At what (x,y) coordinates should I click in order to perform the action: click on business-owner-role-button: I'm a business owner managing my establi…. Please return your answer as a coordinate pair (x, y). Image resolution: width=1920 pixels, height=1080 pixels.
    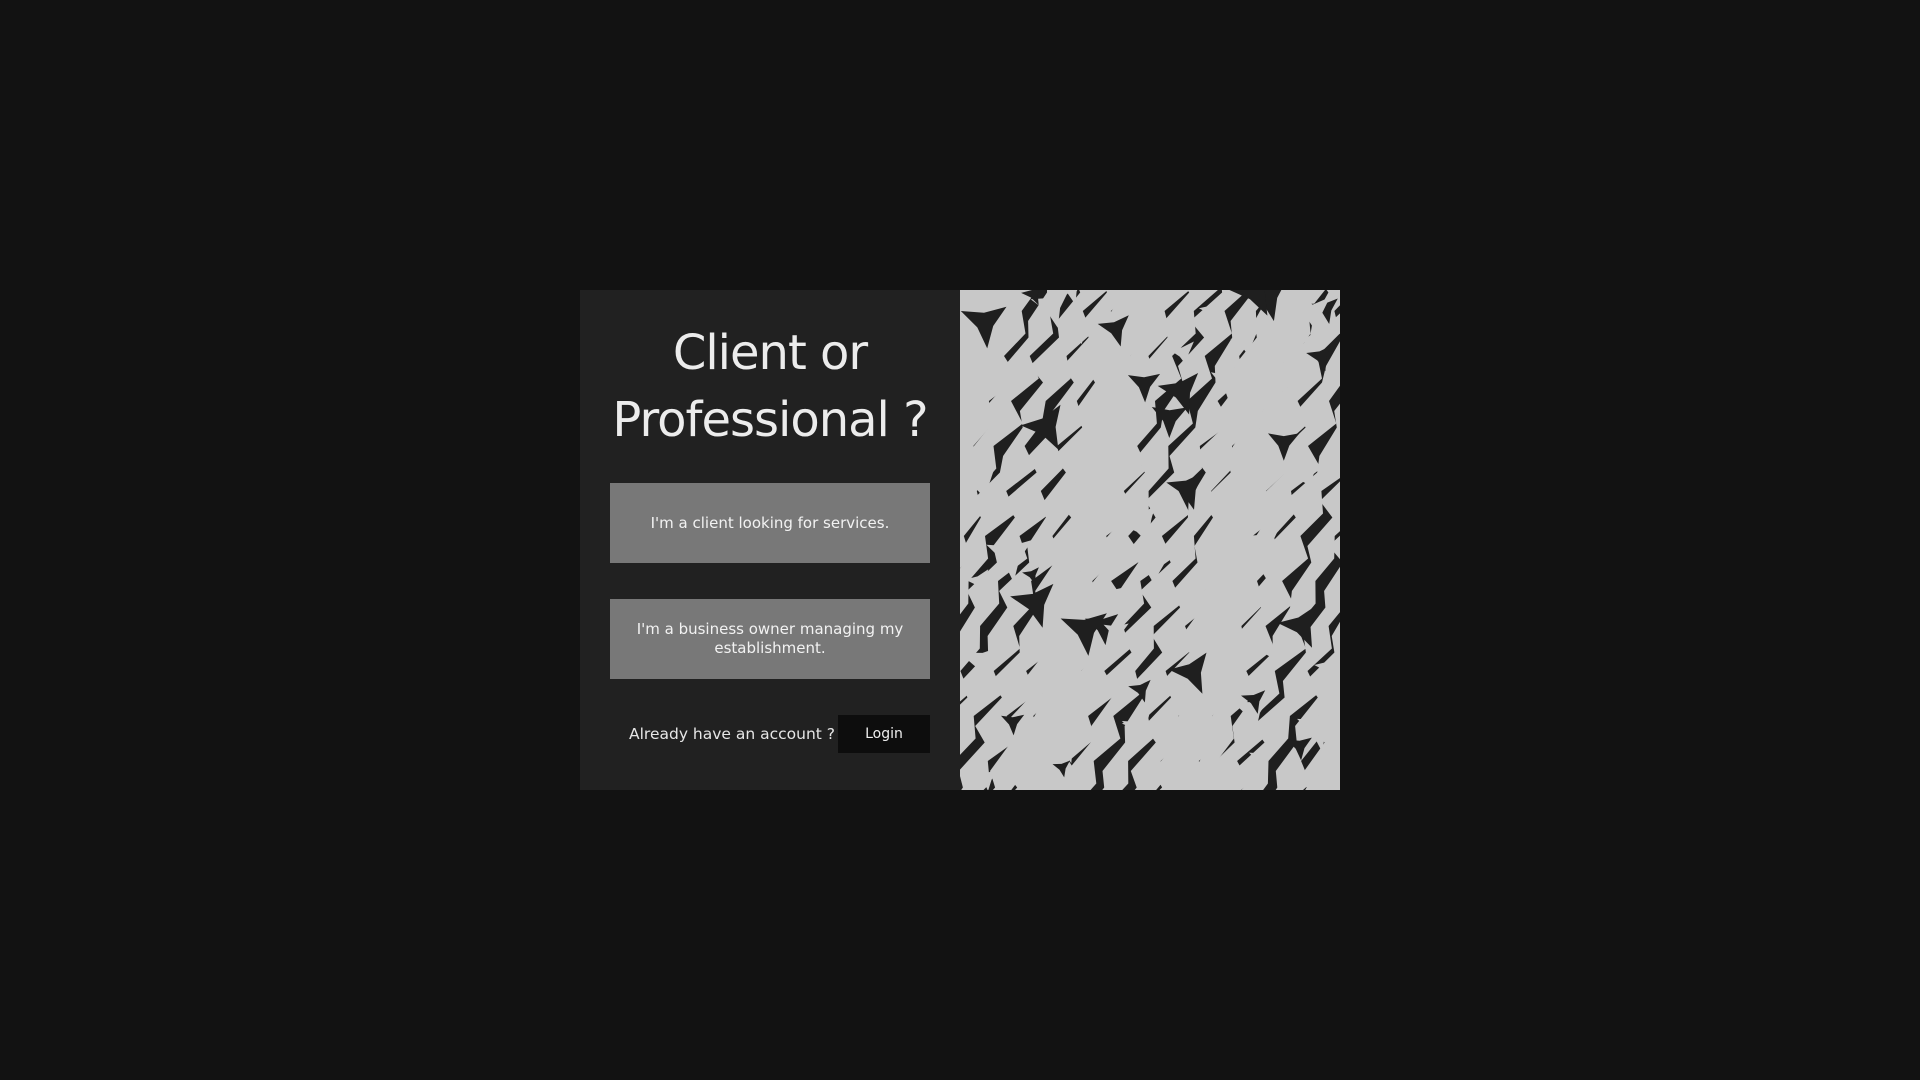
    Looking at the image, I should click on (770, 639).